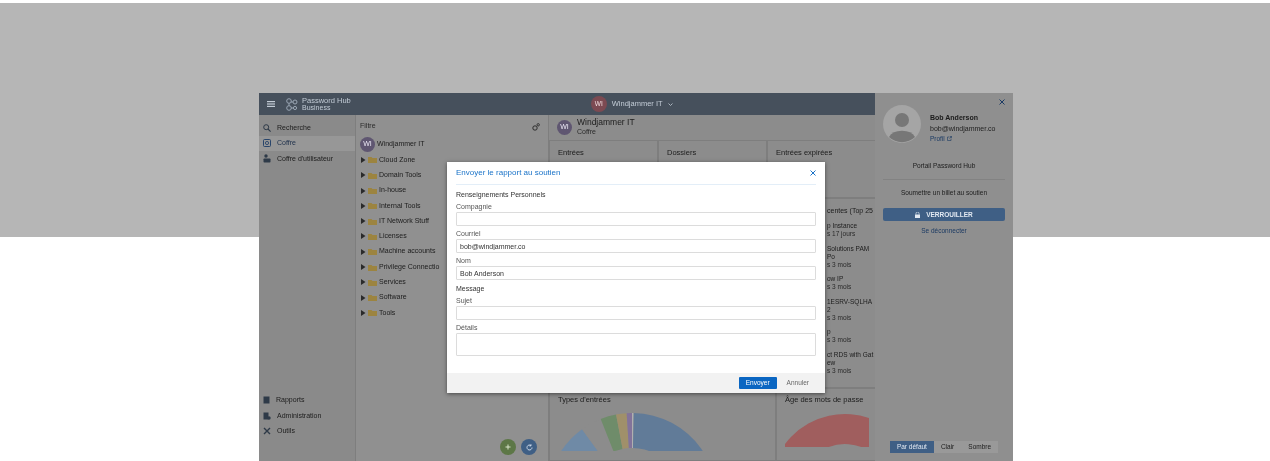 This screenshot has height=461, width=1270. What do you see at coordinates (267, 143) in the screenshot?
I see `safe-icon` at bounding box center [267, 143].